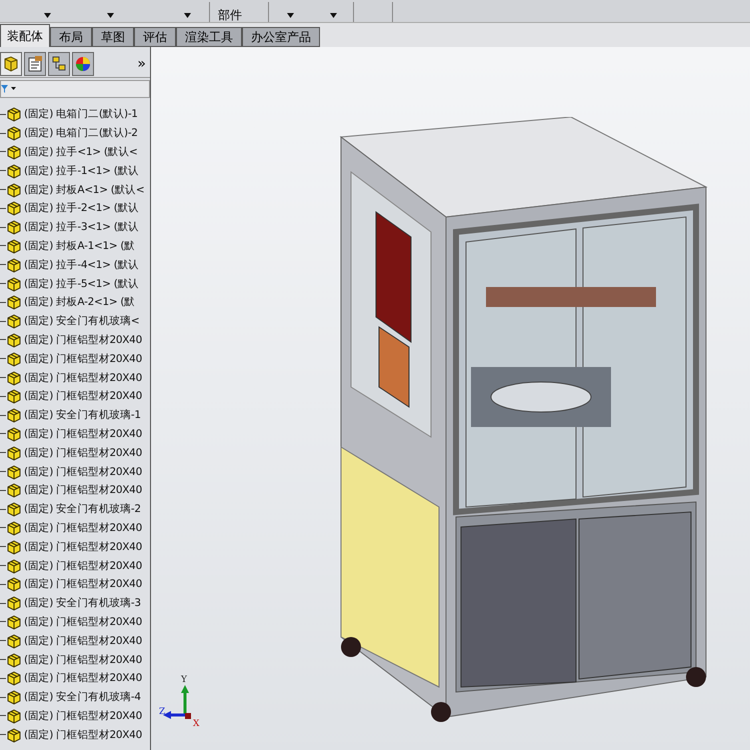 The image size is (750, 750). I want to click on ribbon-tab: 评估, so click(155, 37).